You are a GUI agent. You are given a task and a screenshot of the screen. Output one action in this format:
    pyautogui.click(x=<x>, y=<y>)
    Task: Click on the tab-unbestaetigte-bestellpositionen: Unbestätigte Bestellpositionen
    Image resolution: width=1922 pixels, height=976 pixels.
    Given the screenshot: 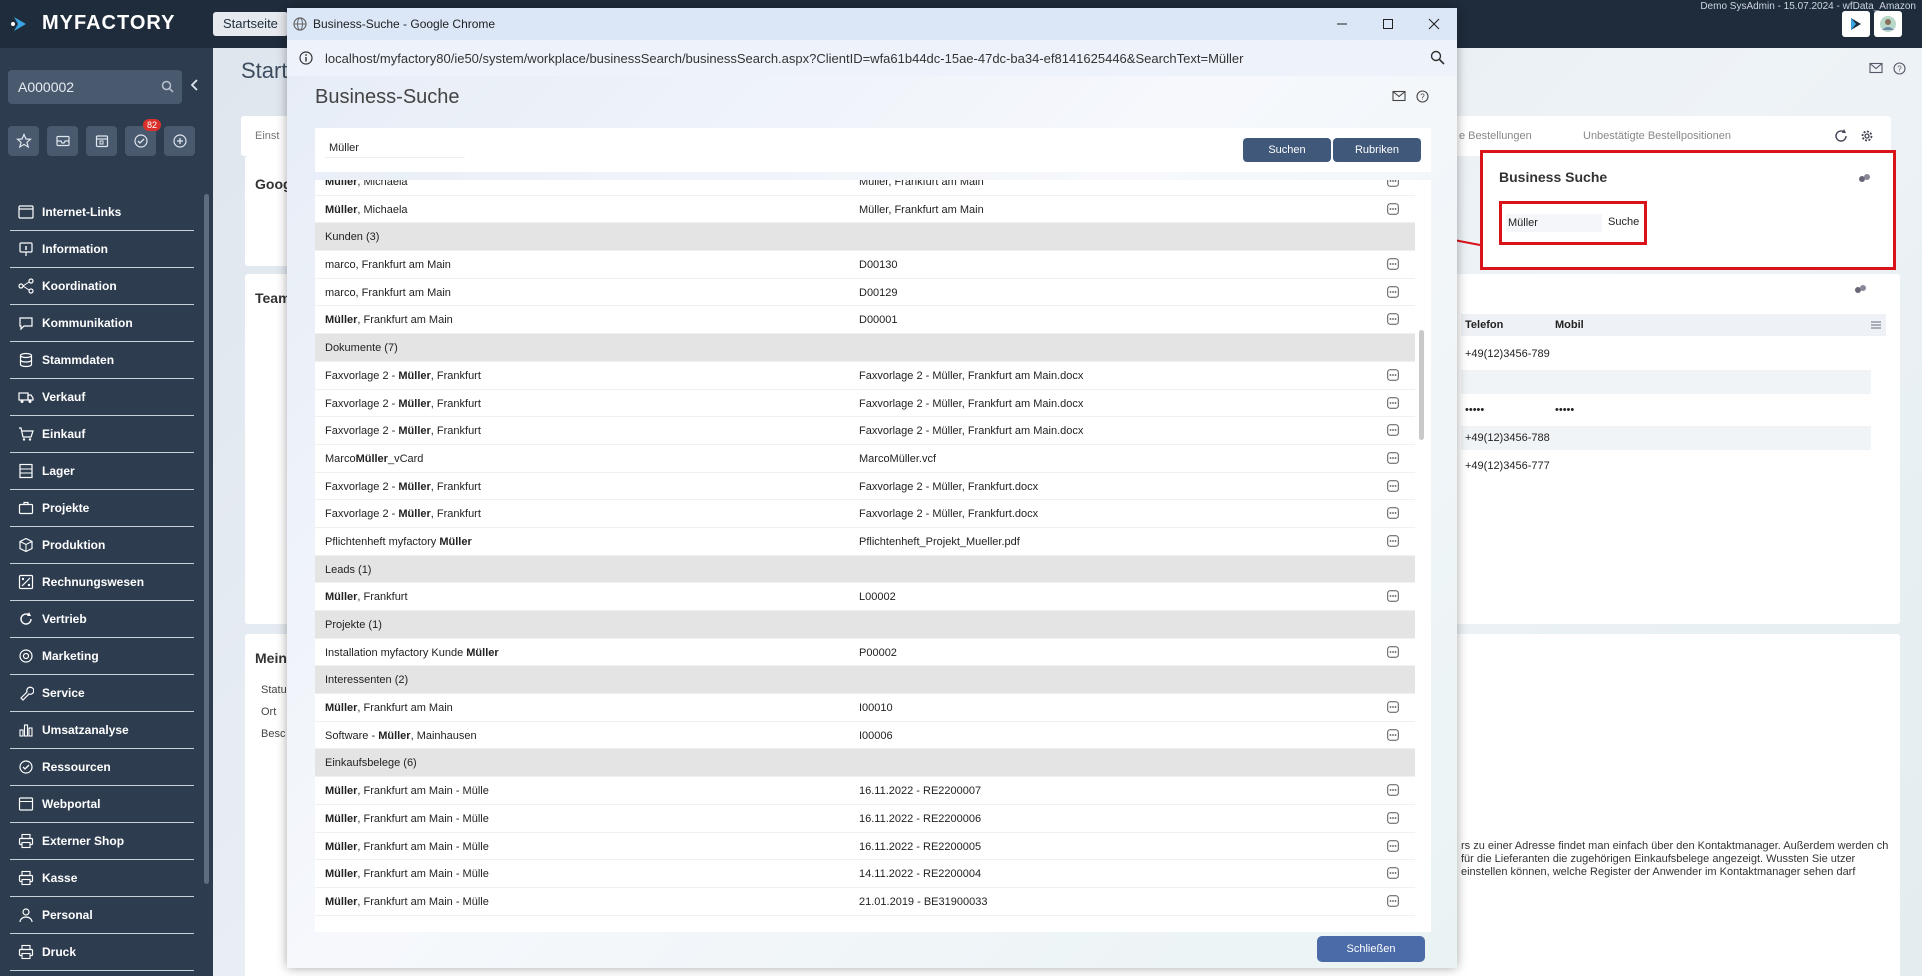 What is the action you would take?
    pyautogui.click(x=1657, y=136)
    